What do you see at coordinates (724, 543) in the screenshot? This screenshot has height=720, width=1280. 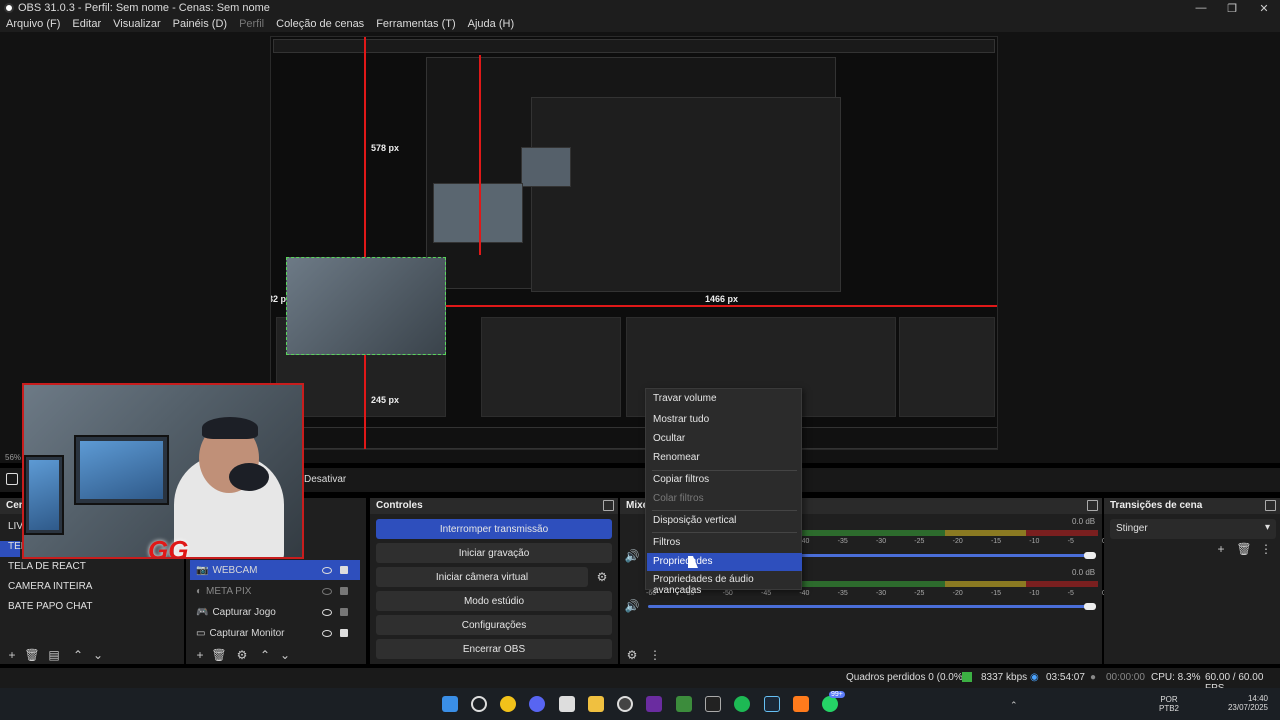 I see `menu-item-filters: Filtros` at bounding box center [724, 543].